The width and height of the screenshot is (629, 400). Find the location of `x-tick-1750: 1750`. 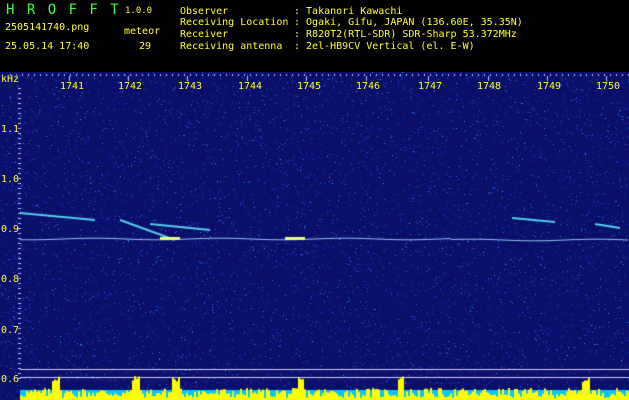

x-tick-1750: 1750 is located at coordinates (608, 86).